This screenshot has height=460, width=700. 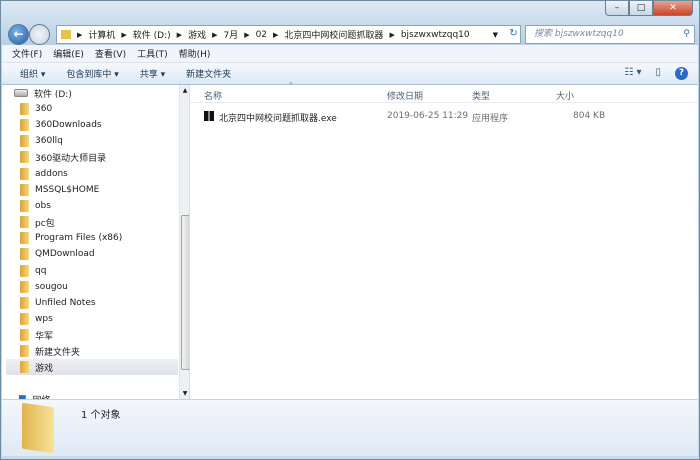 I want to click on refresh-button: ↻, so click(x=513, y=34).